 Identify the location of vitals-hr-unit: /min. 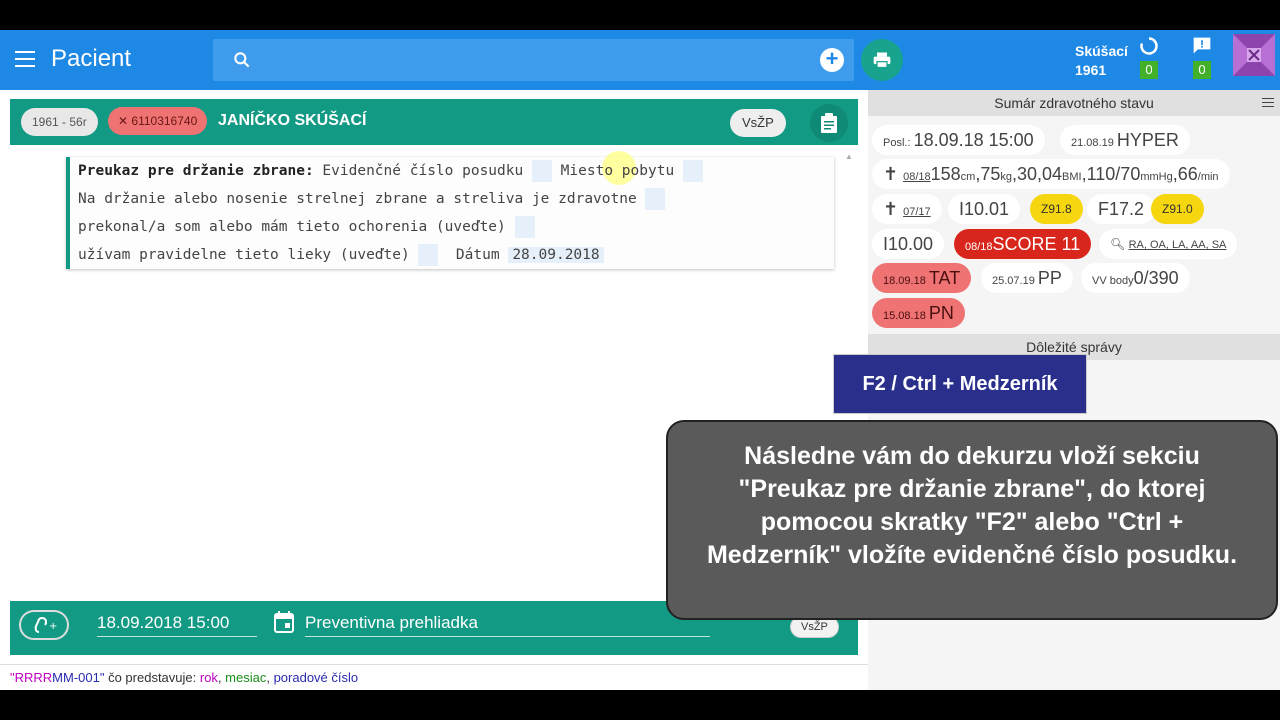
(1208, 177).